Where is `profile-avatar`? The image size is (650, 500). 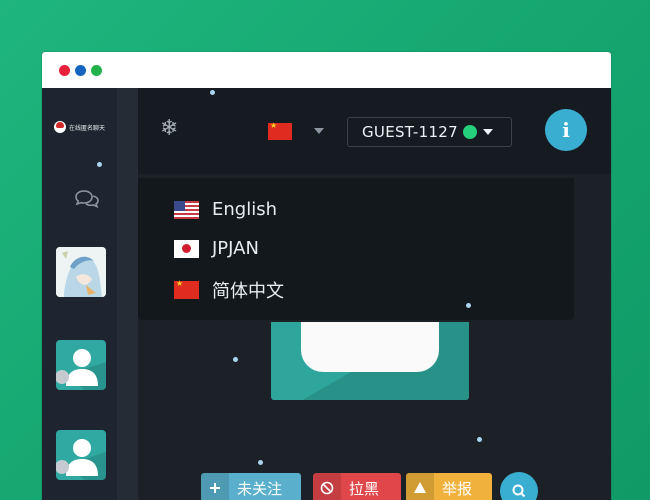 profile-avatar is located at coordinates (370, 361).